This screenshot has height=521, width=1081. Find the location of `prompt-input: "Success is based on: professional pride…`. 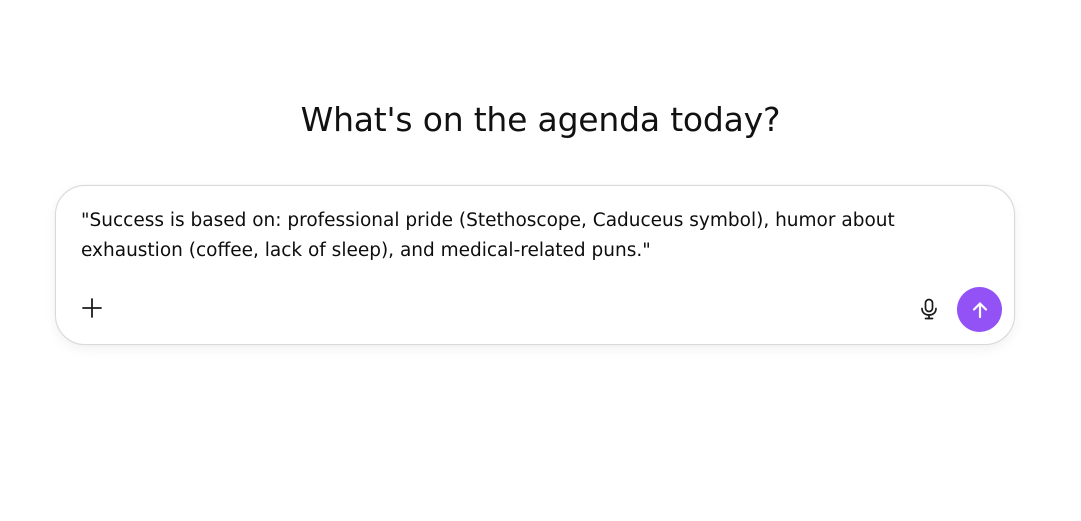

prompt-input: "Success is based on: professional pride… is located at coordinates (531, 236).